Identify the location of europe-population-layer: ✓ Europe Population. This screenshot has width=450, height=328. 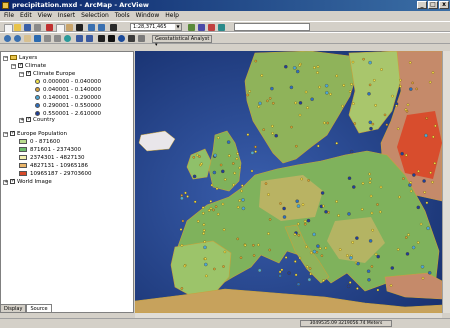
(38, 134).